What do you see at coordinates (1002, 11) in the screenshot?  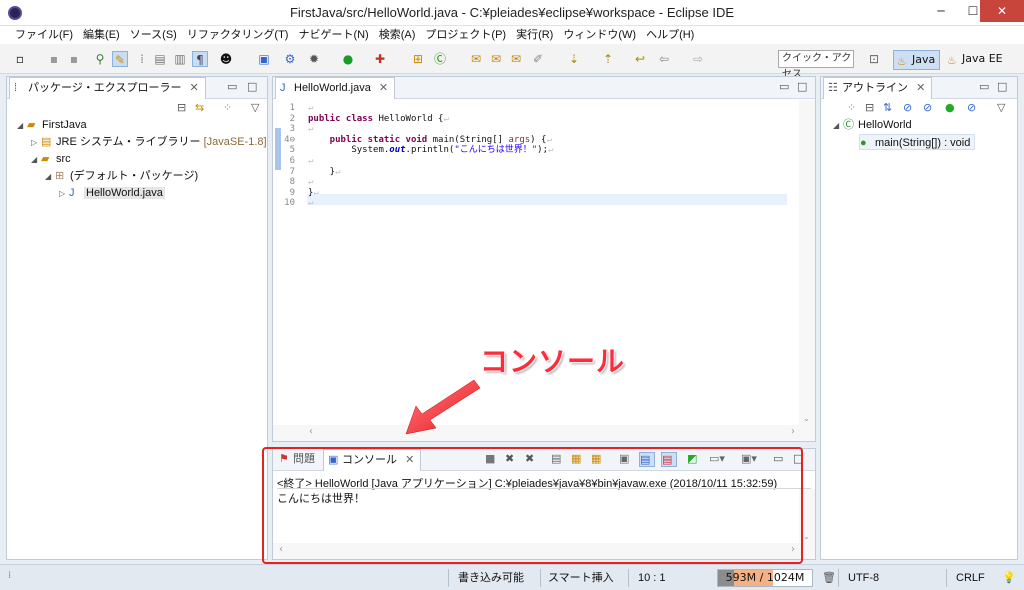 I see `close-button: ✕` at bounding box center [1002, 11].